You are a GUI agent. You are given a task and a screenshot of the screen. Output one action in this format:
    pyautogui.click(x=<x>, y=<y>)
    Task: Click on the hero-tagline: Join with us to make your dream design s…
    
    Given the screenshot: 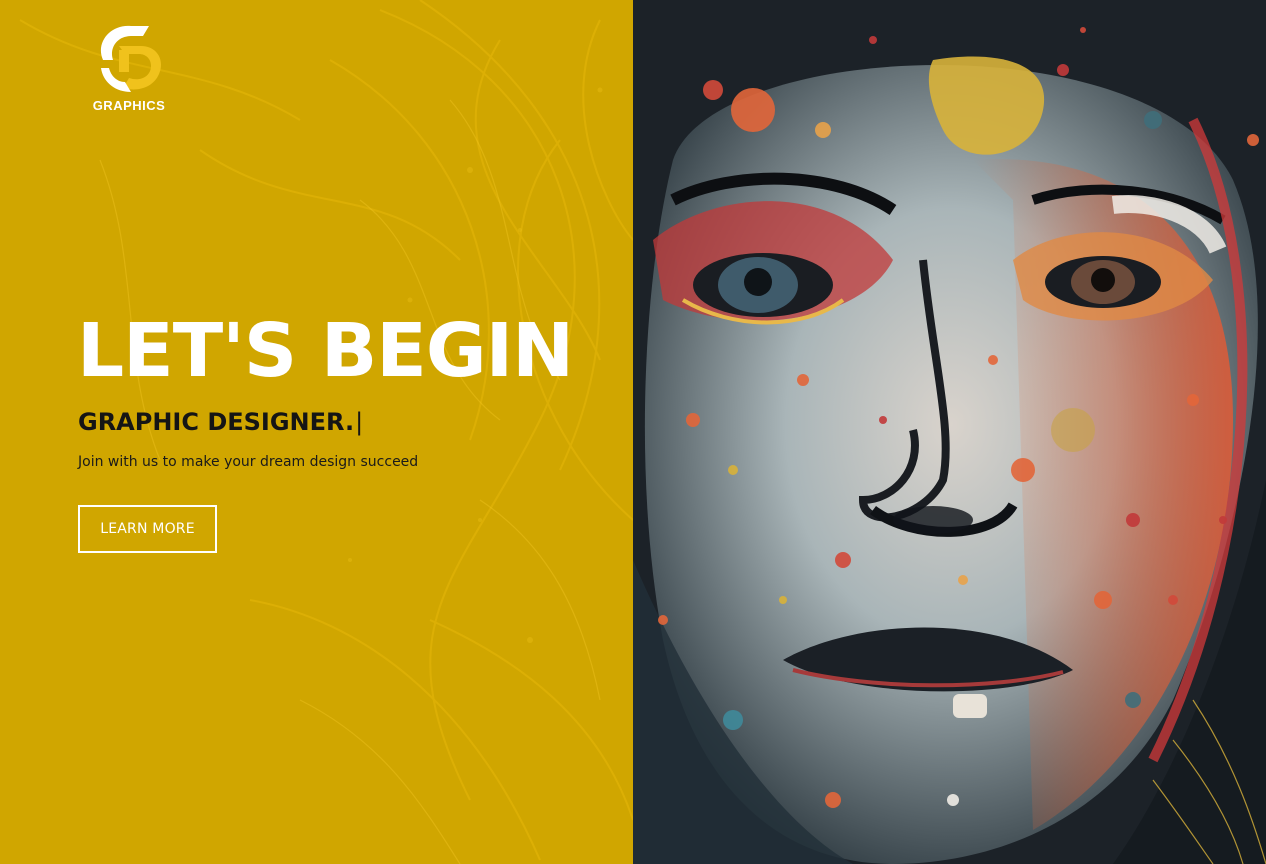 What is the action you would take?
    pyautogui.click(x=248, y=462)
    